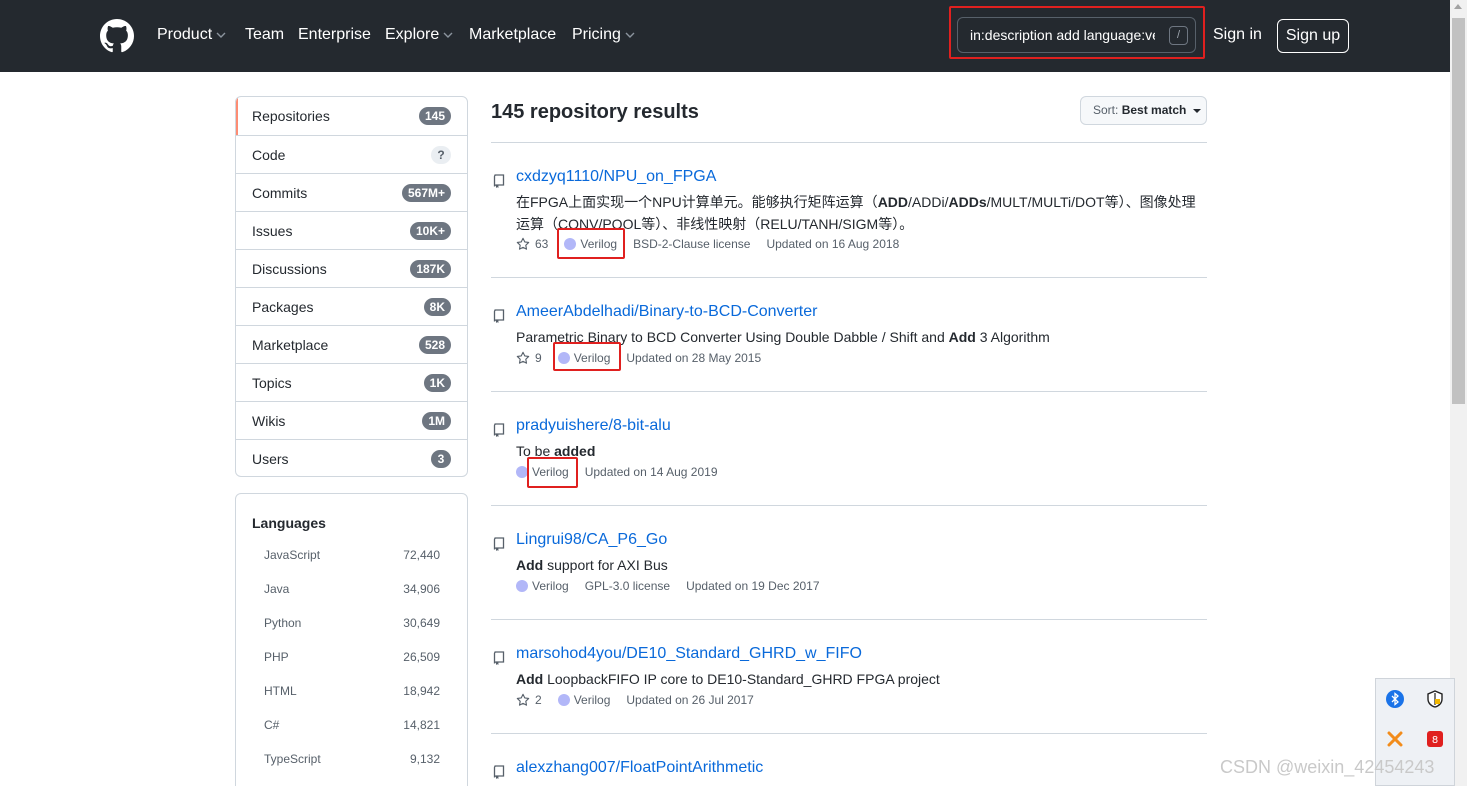 The image size is (1467, 786). What do you see at coordinates (272, 231) in the screenshot?
I see `menu-item-label: Issues` at bounding box center [272, 231].